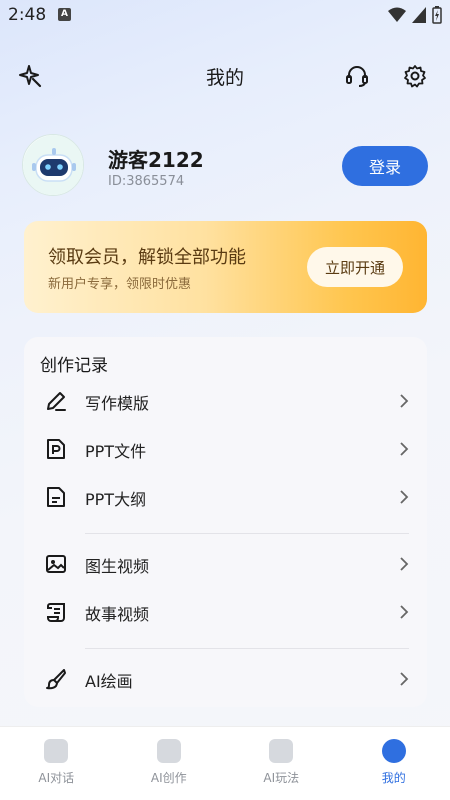  I want to click on signal-icon, so click(419, 15).